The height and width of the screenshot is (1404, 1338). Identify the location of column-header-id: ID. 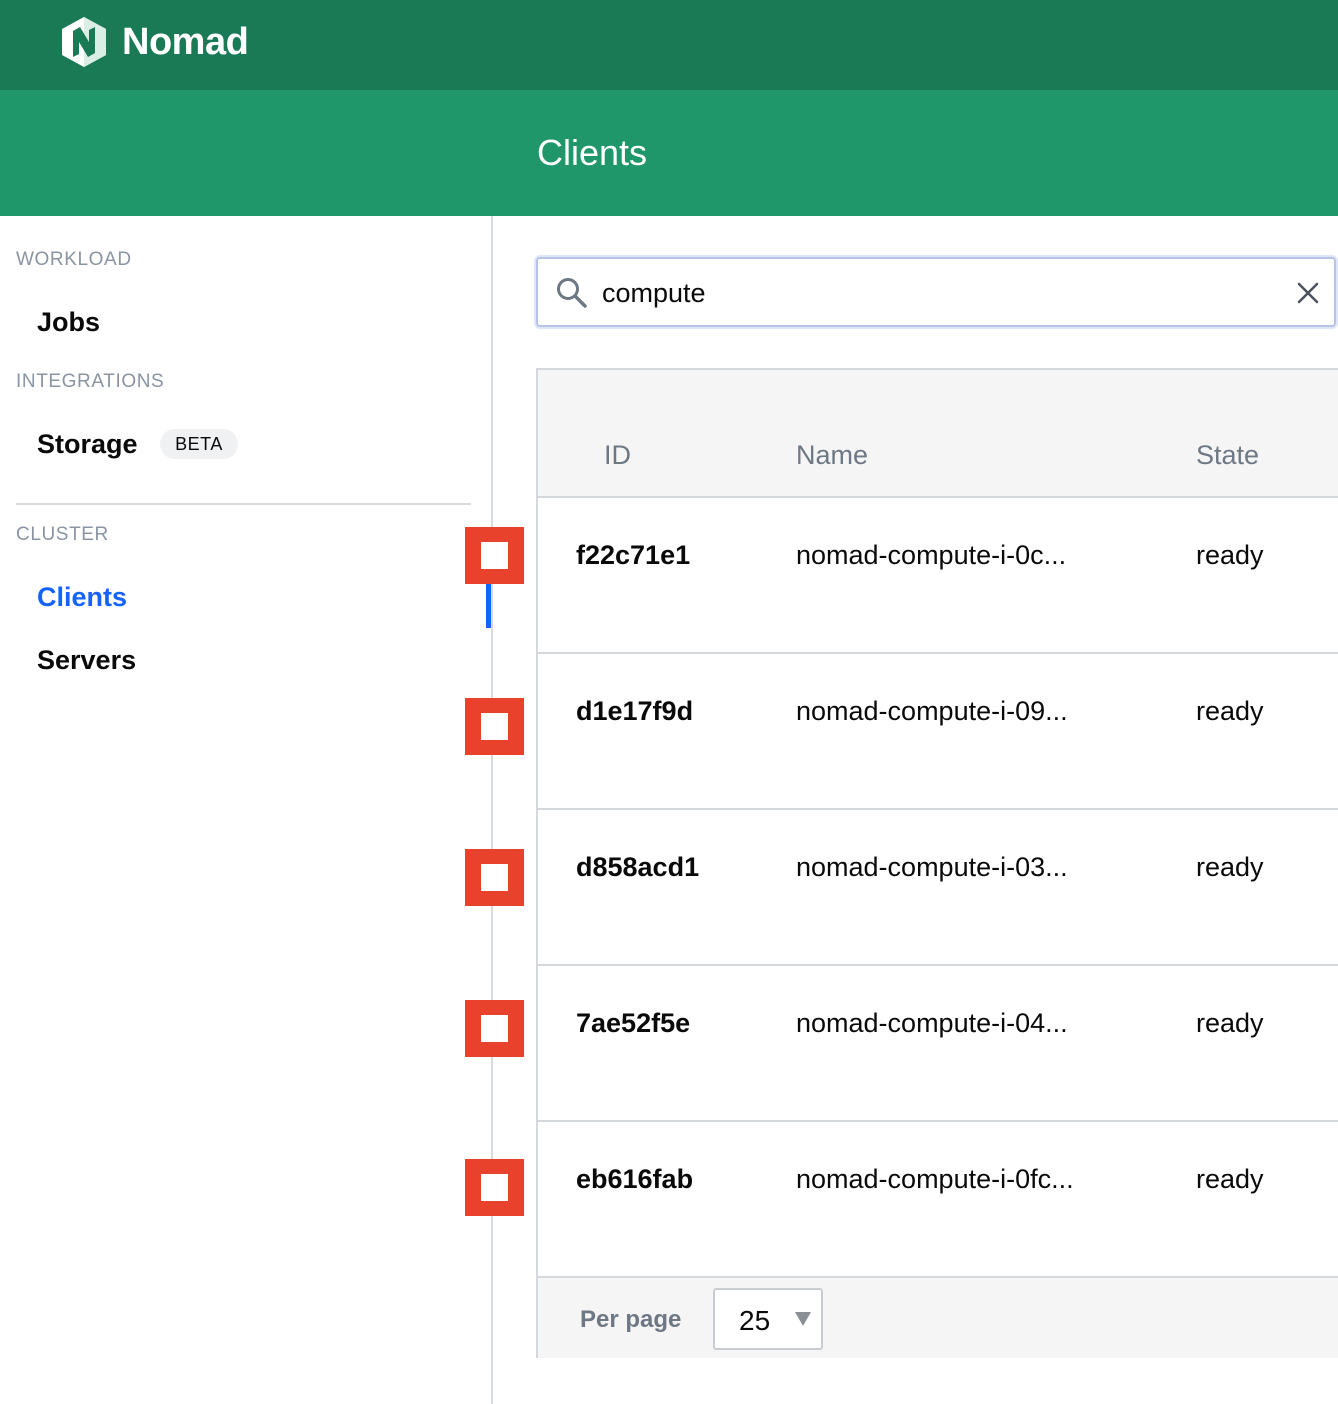
(617, 455).